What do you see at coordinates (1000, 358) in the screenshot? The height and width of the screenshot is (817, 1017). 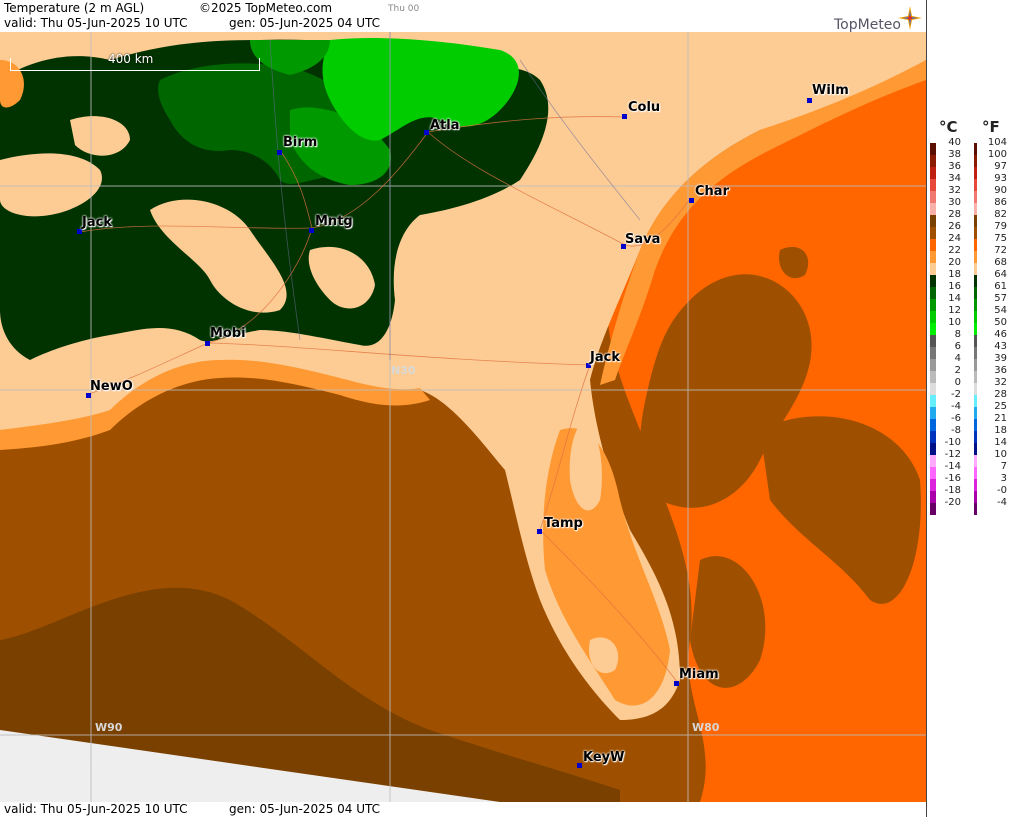 I see `legend-fahrenheit-value: 39` at bounding box center [1000, 358].